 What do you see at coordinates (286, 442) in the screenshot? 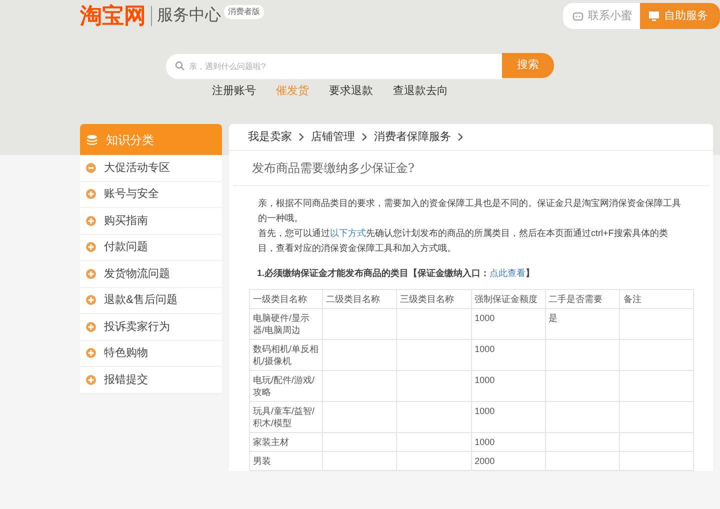
I see `table-cell: 家装主材` at bounding box center [286, 442].